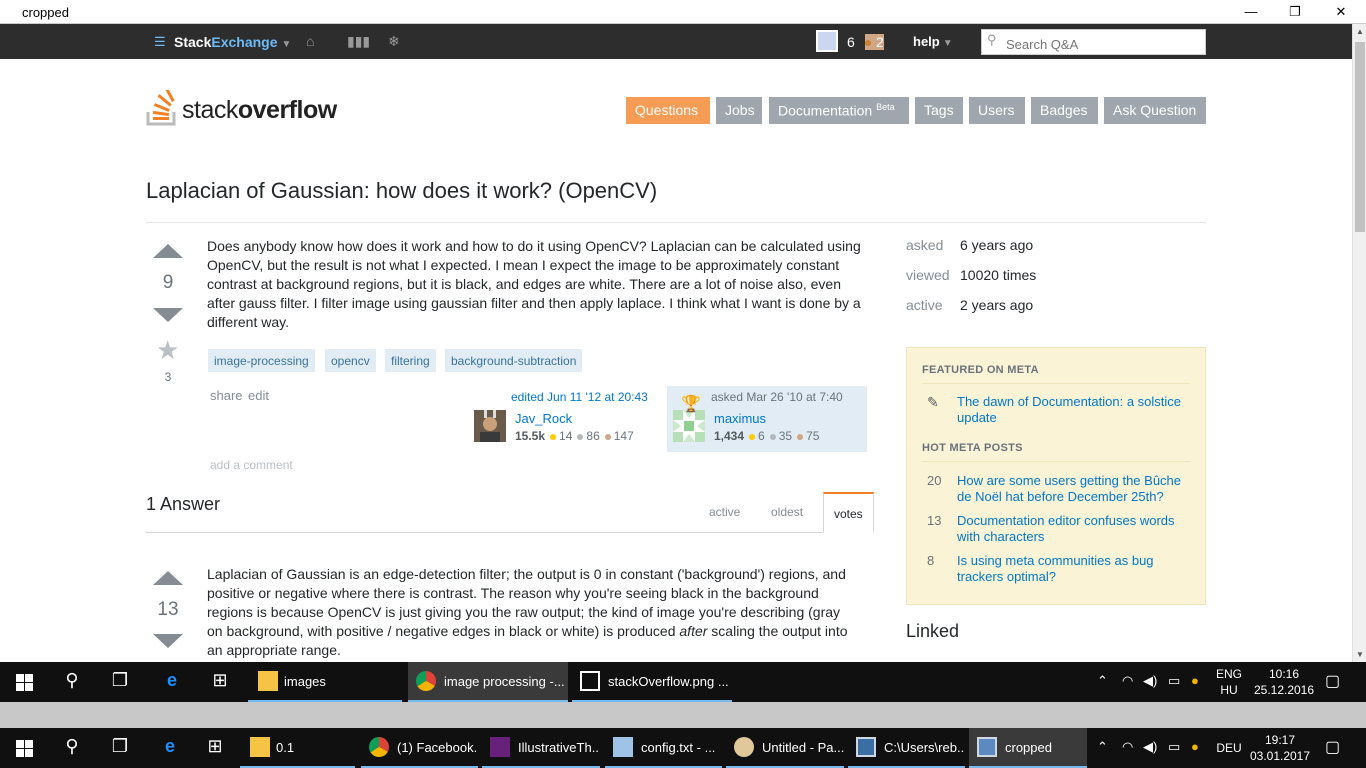 The image size is (1366, 768). What do you see at coordinates (297, 748) in the screenshot?
I see `taskbar-app-folder: 0.1` at bounding box center [297, 748].